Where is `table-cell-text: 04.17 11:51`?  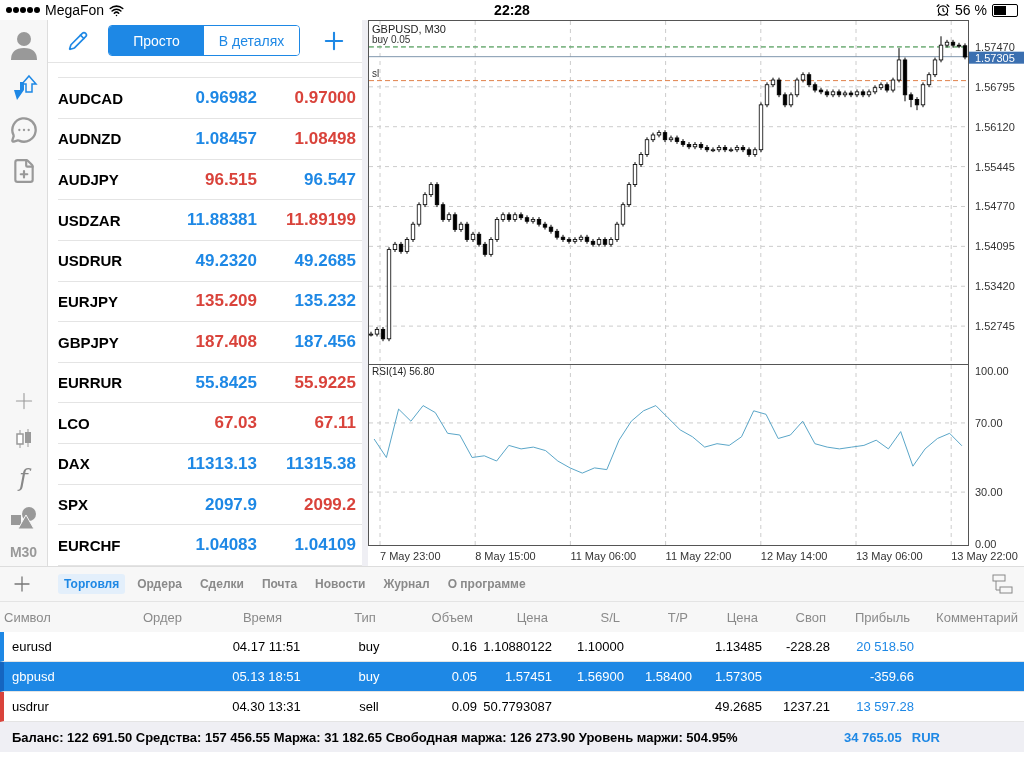 table-cell-text: 04.17 11:51 is located at coordinates (266, 646).